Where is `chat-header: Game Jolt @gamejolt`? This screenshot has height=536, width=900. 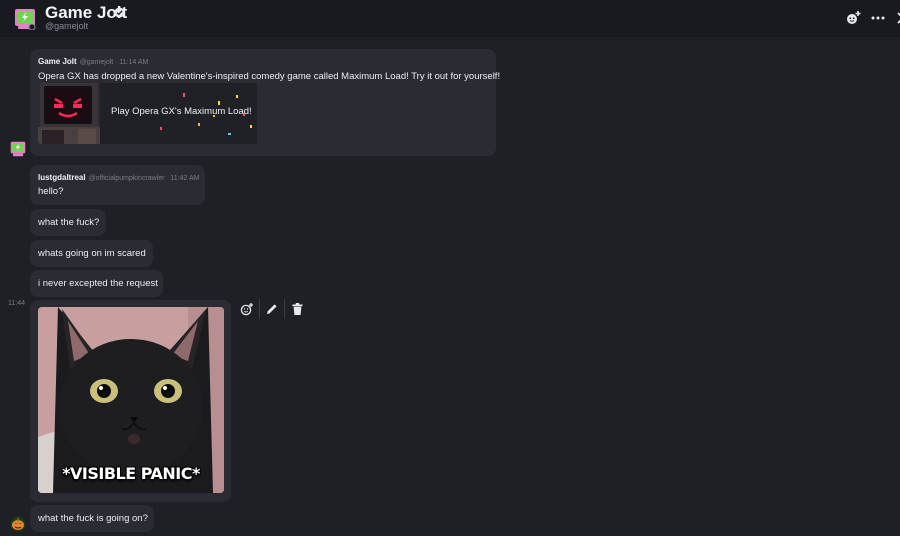
chat-header: Game Jolt @gamejolt is located at coordinates (450, 18).